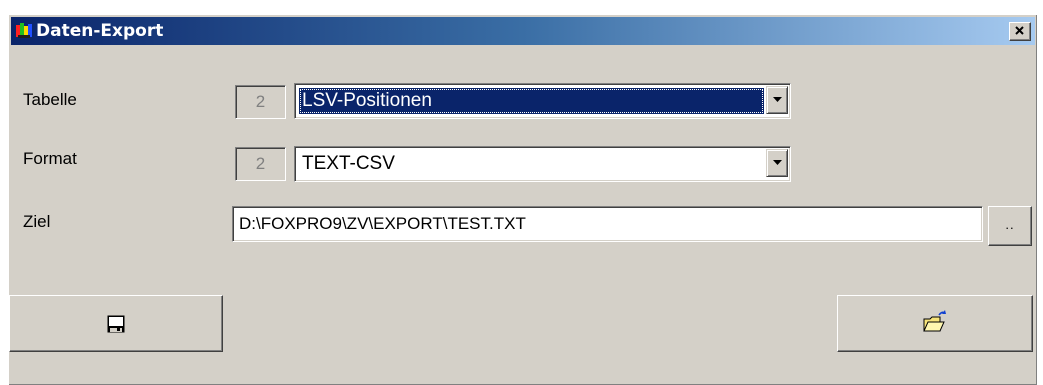 The image size is (1043, 385). What do you see at coordinates (531, 101) in the screenshot?
I see `tabelle-combobox-value: LSV-Positionen` at bounding box center [531, 101].